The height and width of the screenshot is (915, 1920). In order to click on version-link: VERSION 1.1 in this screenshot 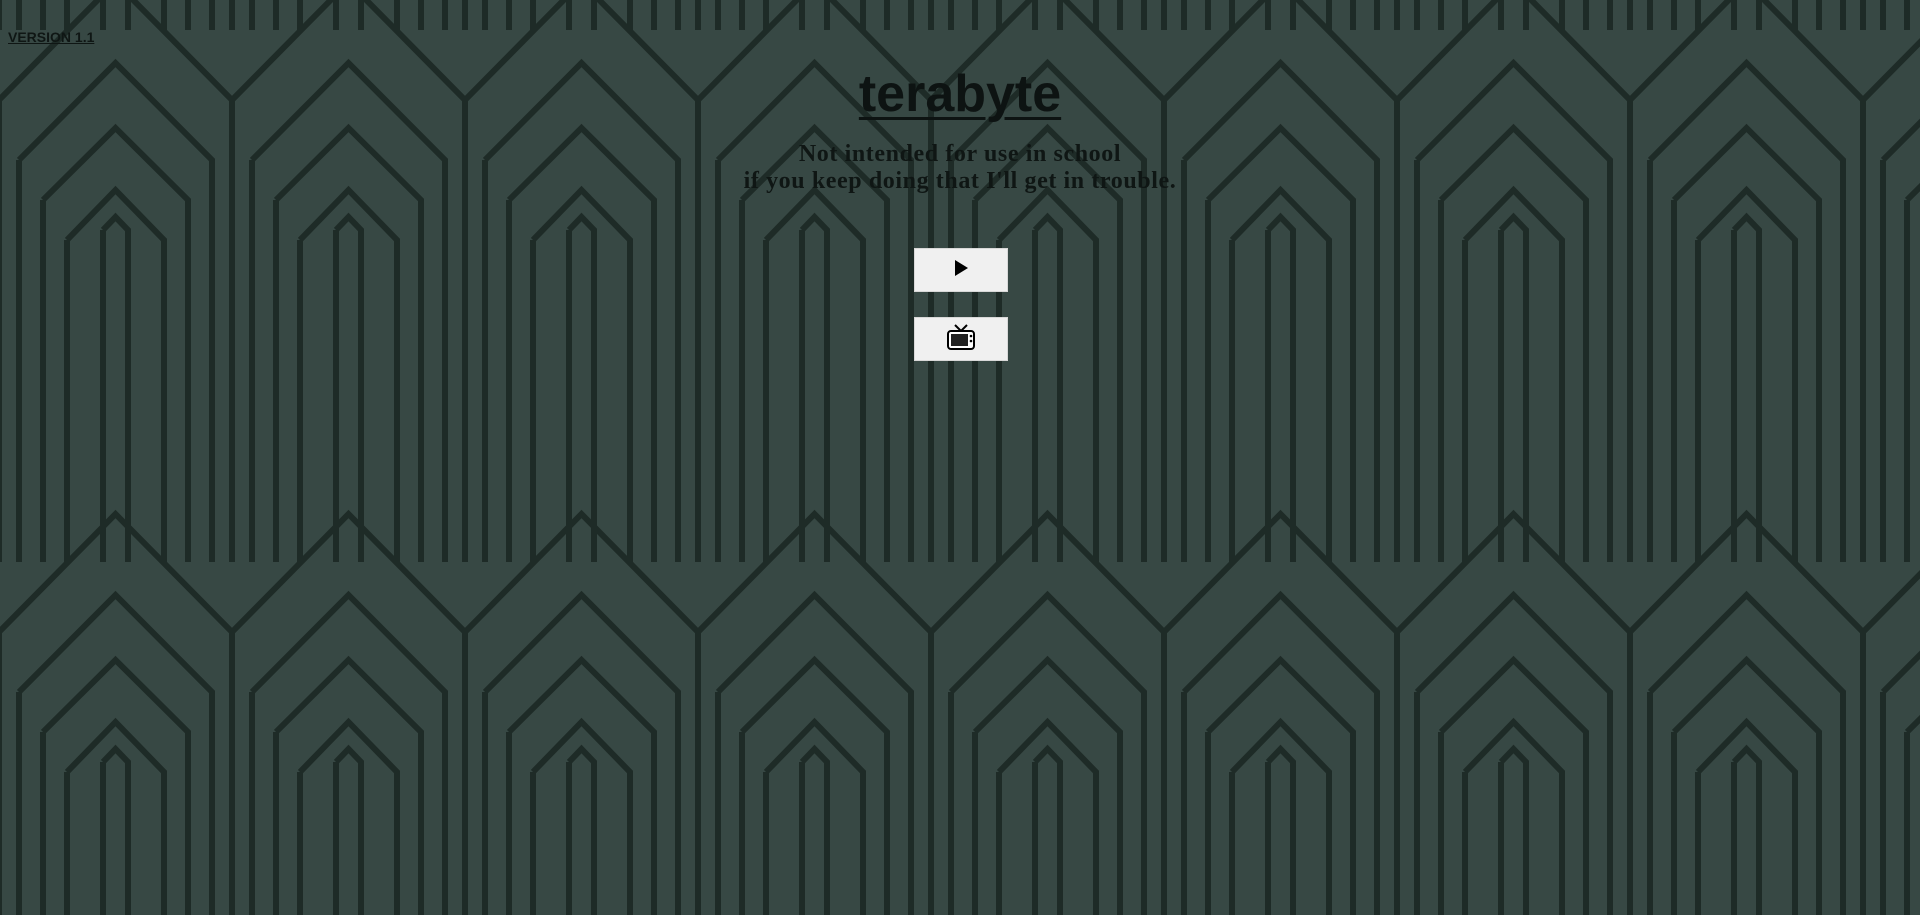, I will do `click(51, 37)`.